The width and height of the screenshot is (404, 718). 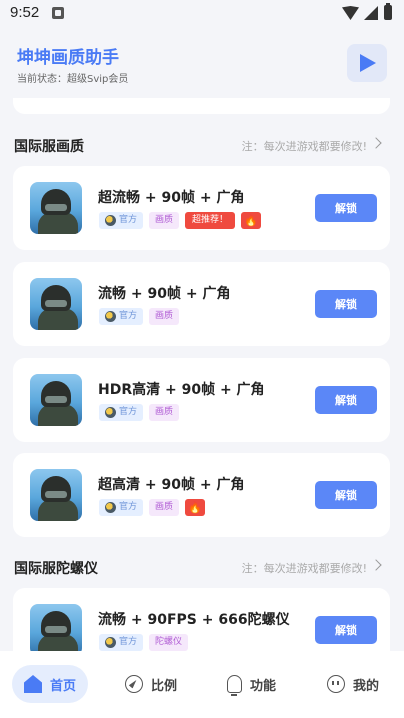 I want to click on tag-list: 官方 画质 超推荐！ 🔥, so click(x=180, y=220).